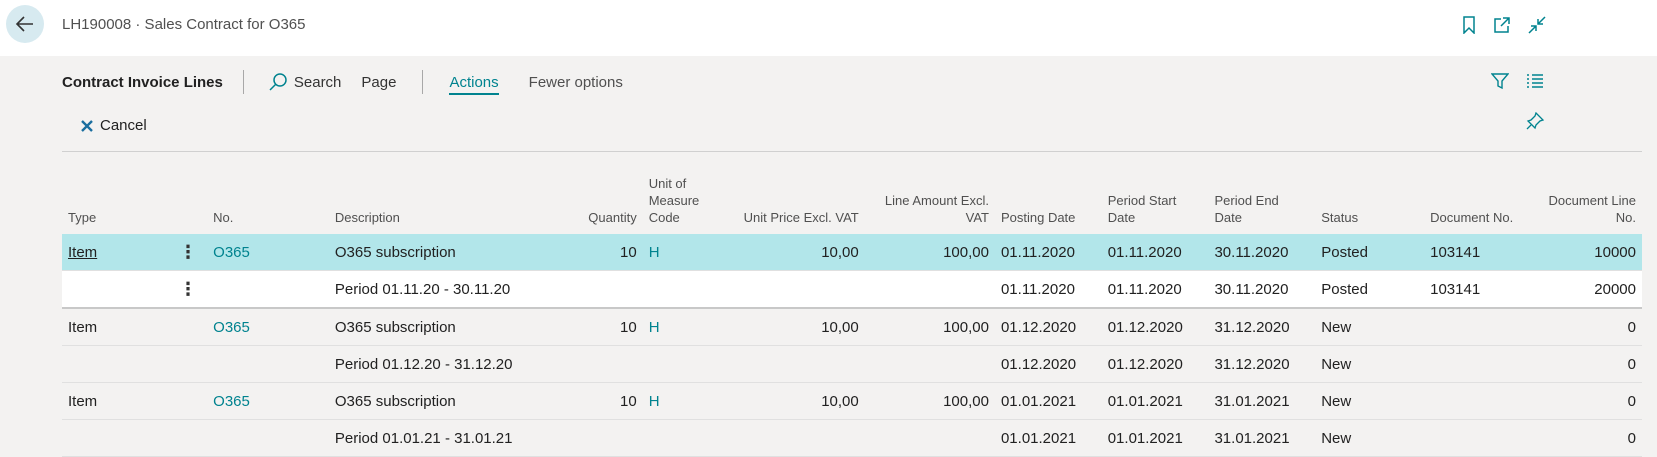 This screenshot has height=457, width=1657. What do you see at coordinates (1155, 196) in the screenshot?
I see `column-header-period-start: Period Start Date` at bounding box center [1155, 196].